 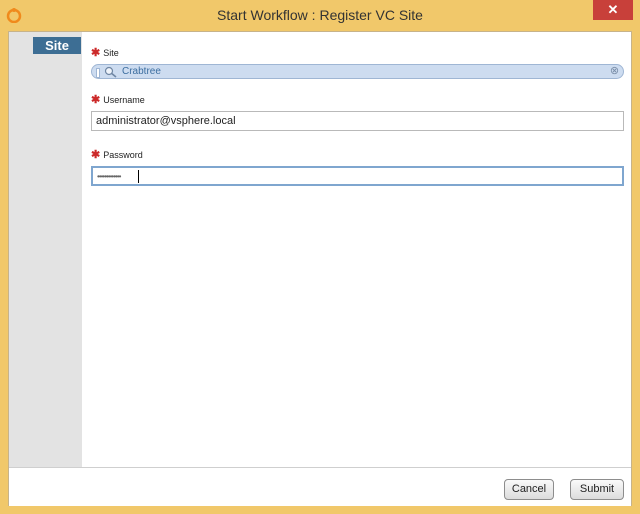 What do you see at coordinates (110, 72) in the screenshot?
I see `magnifier-icon` at bounding box center [110, 72].